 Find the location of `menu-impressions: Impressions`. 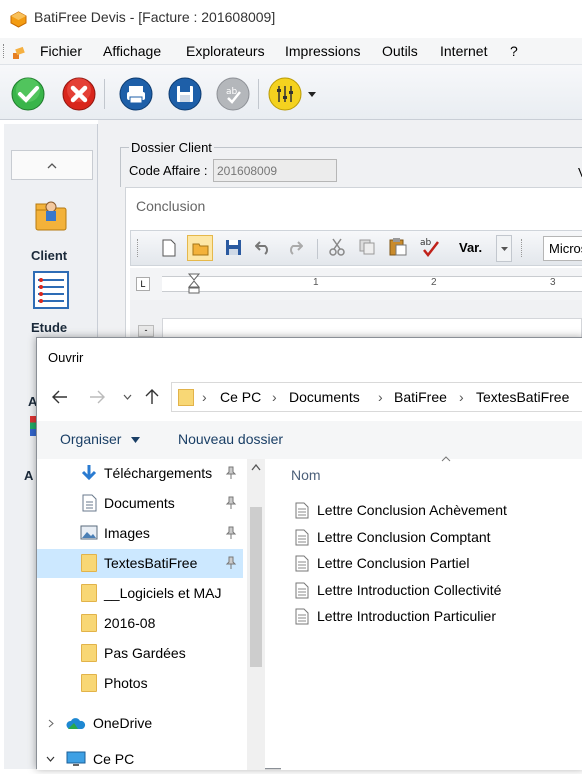

menu-impressions: Impressions is located at coordinates (322, 51).